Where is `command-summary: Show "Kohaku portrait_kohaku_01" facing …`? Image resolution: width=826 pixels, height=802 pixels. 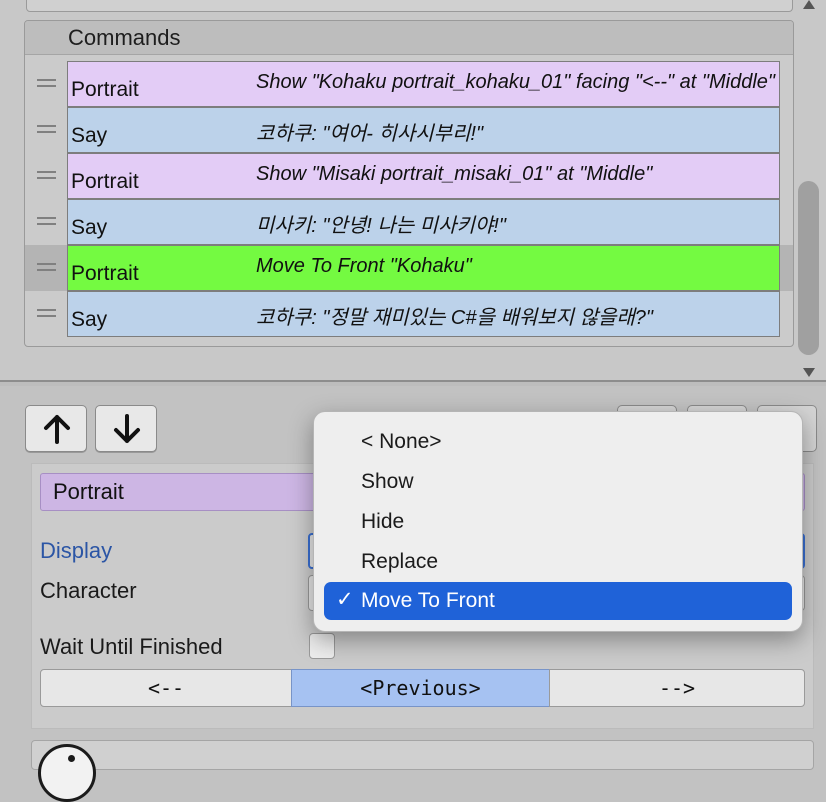 command-summary: Show "Kohaku portrait_kohaku_01" facing … is located at coordinates (515, 82).